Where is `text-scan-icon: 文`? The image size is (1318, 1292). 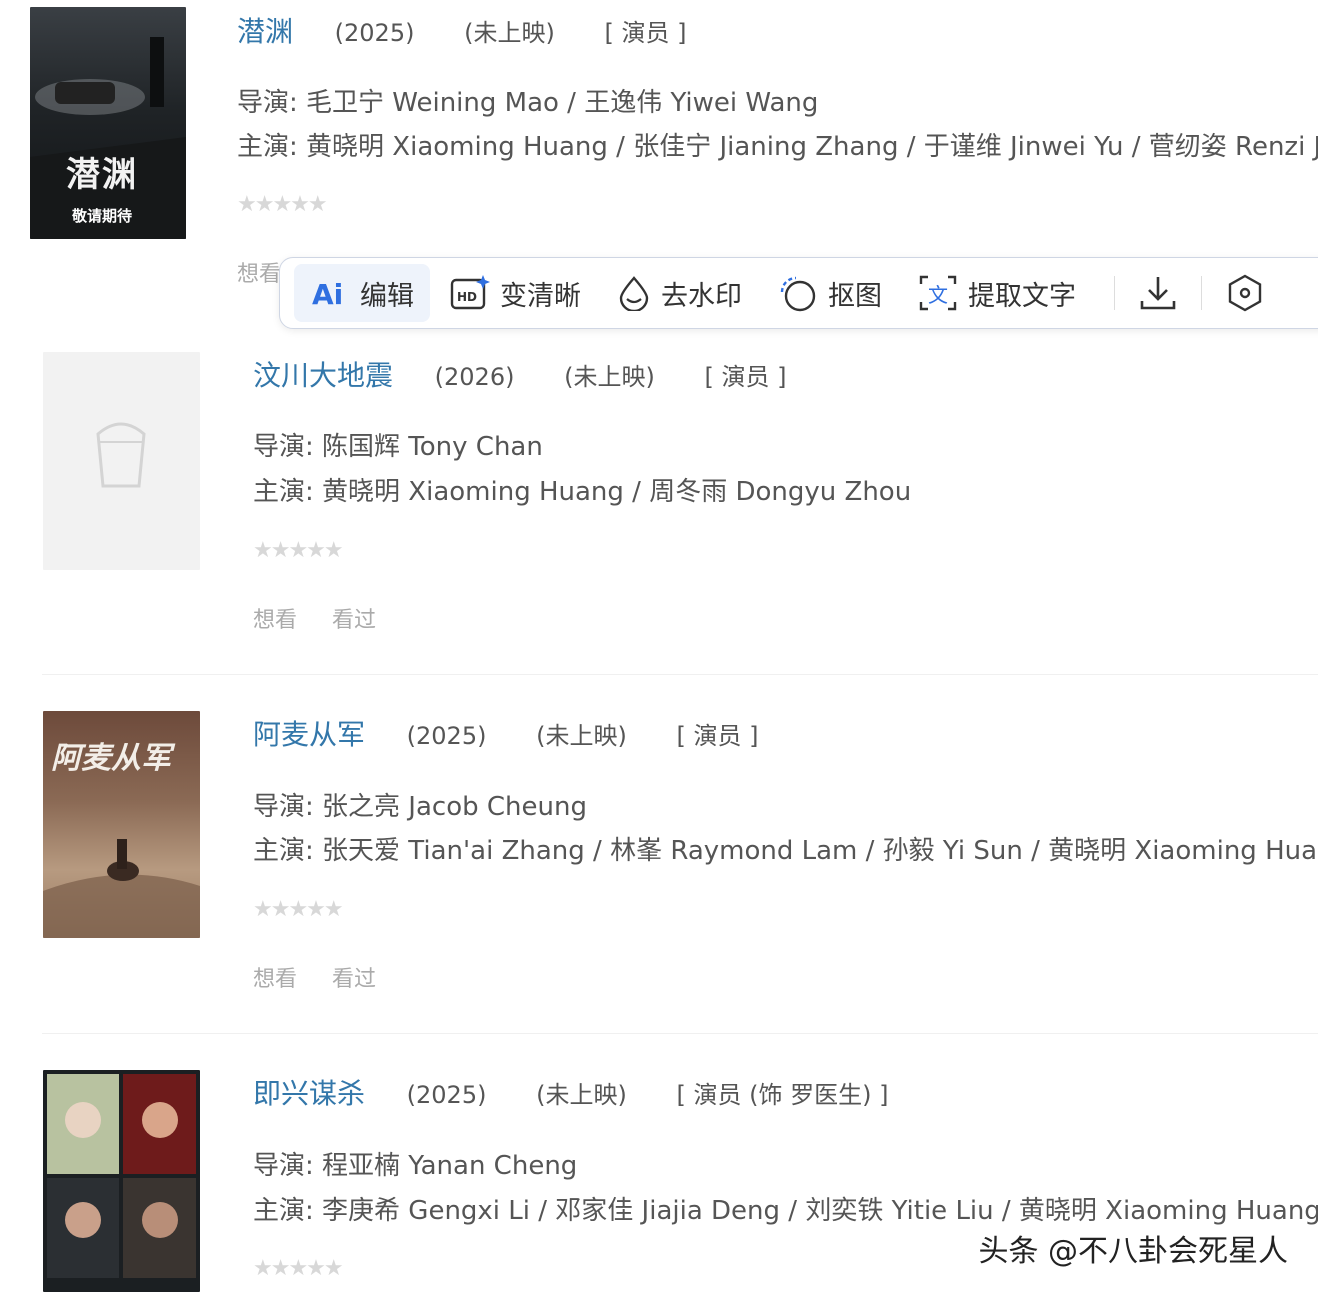
text-scan-icon: 文 is located at coordinates (938, 293).